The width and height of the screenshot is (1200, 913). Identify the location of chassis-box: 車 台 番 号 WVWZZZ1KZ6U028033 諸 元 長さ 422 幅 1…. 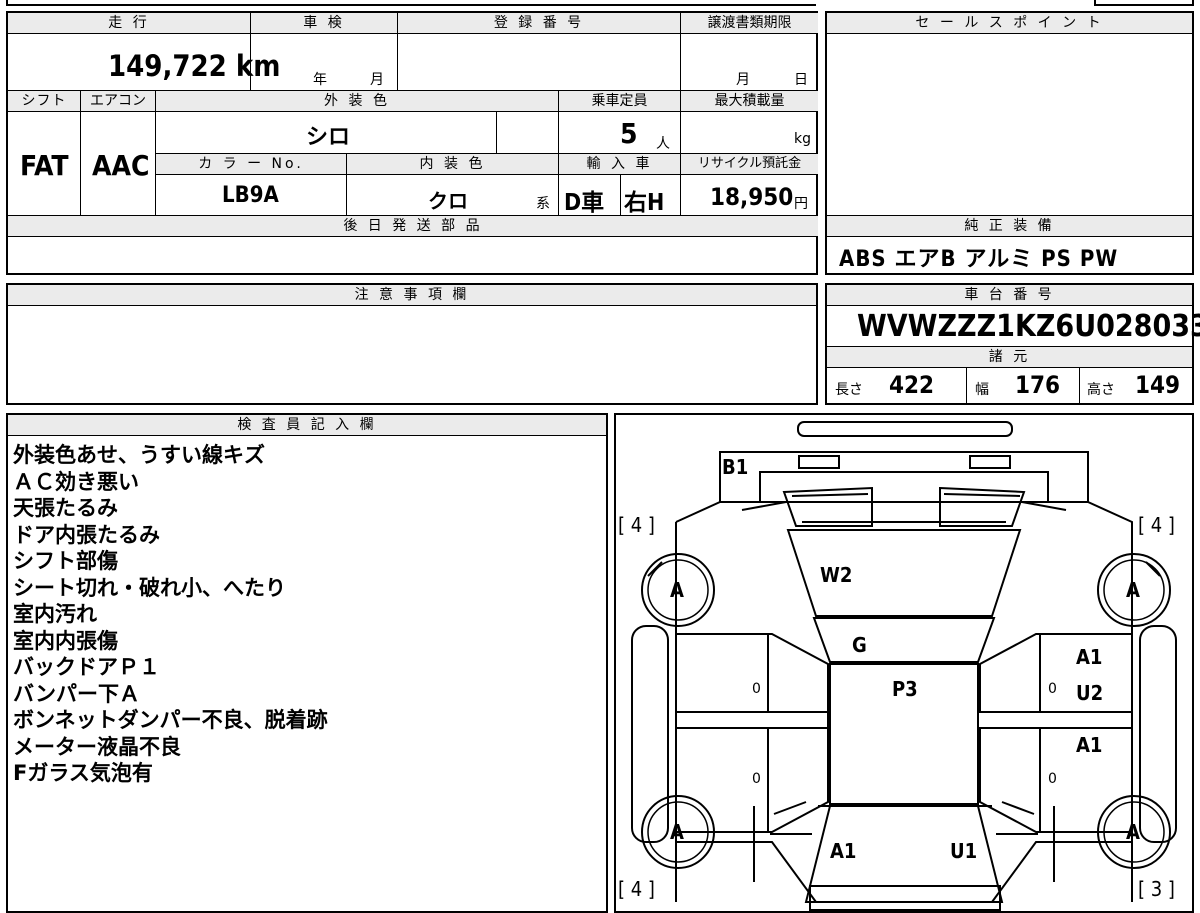
(1012, 344).